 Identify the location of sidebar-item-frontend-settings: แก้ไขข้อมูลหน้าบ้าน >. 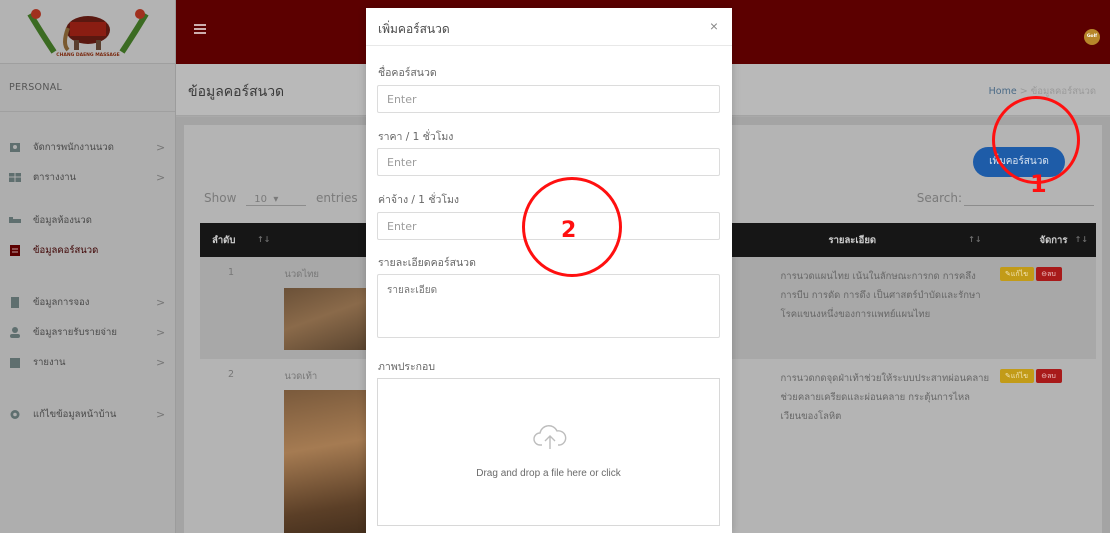
(87, 414).